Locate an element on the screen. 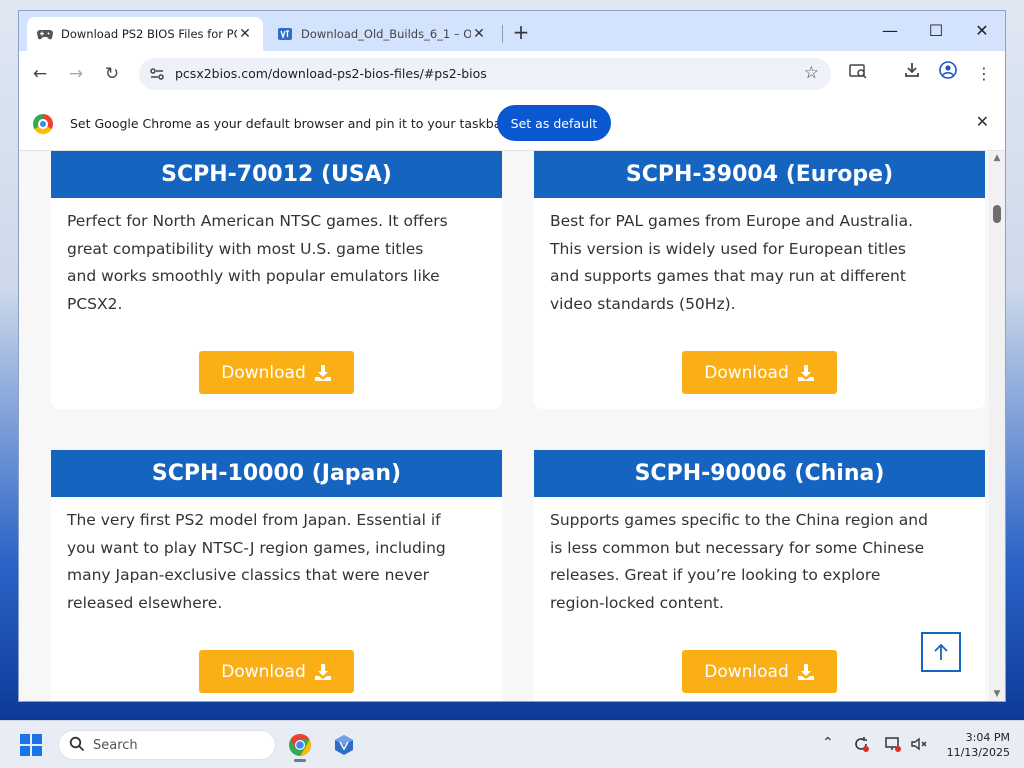  vertical-scrollbar: ▲ ▼ is located at coordinates (997, 426).